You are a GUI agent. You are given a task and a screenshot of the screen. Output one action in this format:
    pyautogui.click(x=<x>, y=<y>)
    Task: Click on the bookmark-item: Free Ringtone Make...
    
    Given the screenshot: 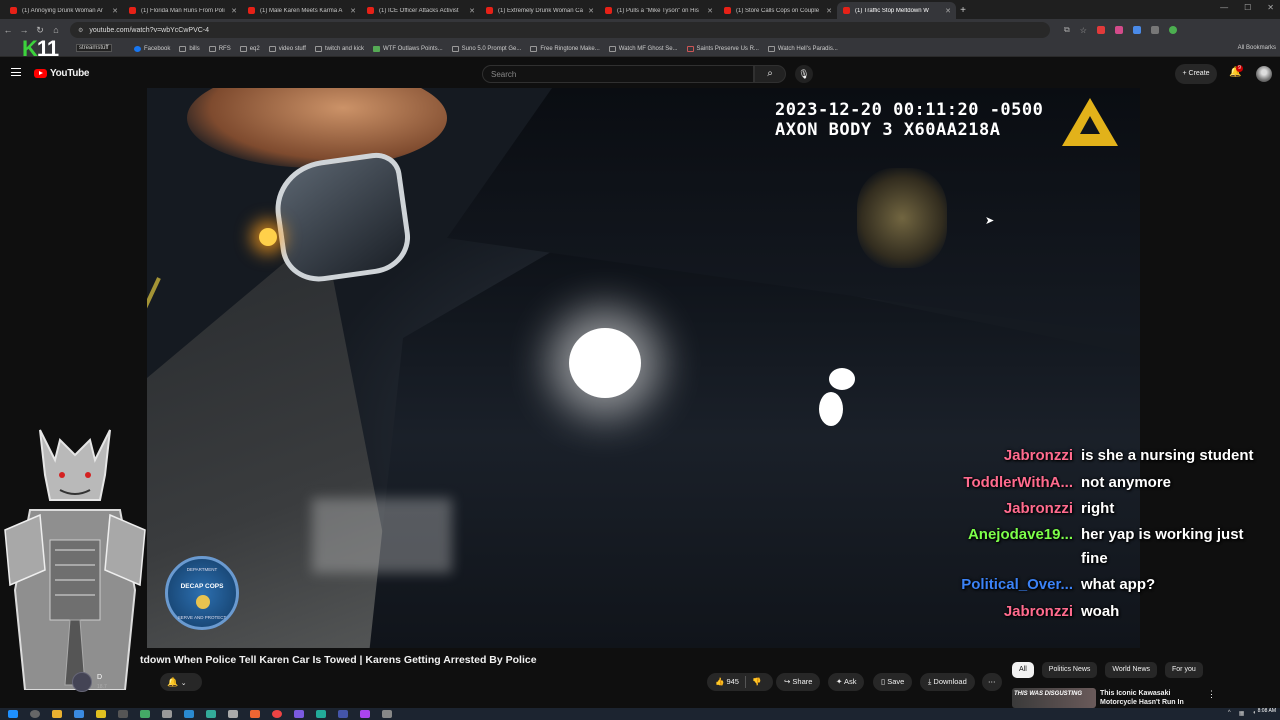 What is the action you would take?
    pyautogui.click(x=565, y=48)
    